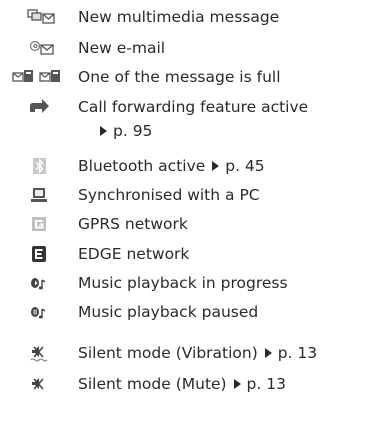  What do you see at coordinates (39, 283) in the screenshot?
I see `music-playing-icon` at bounding box center [39, 283].